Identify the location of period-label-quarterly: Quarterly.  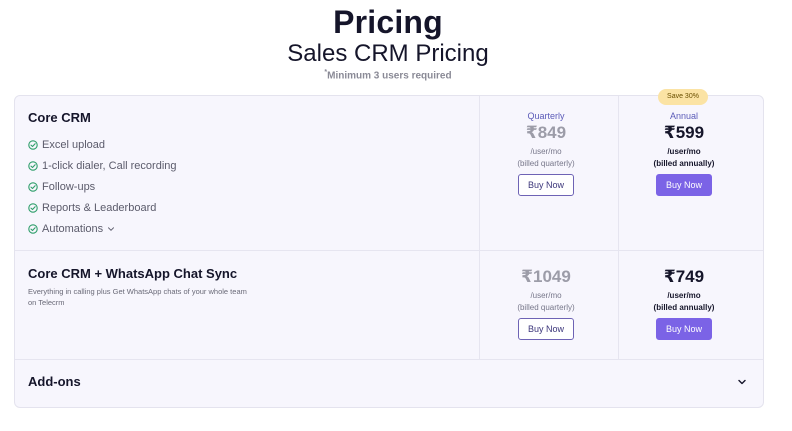
(546, 116).